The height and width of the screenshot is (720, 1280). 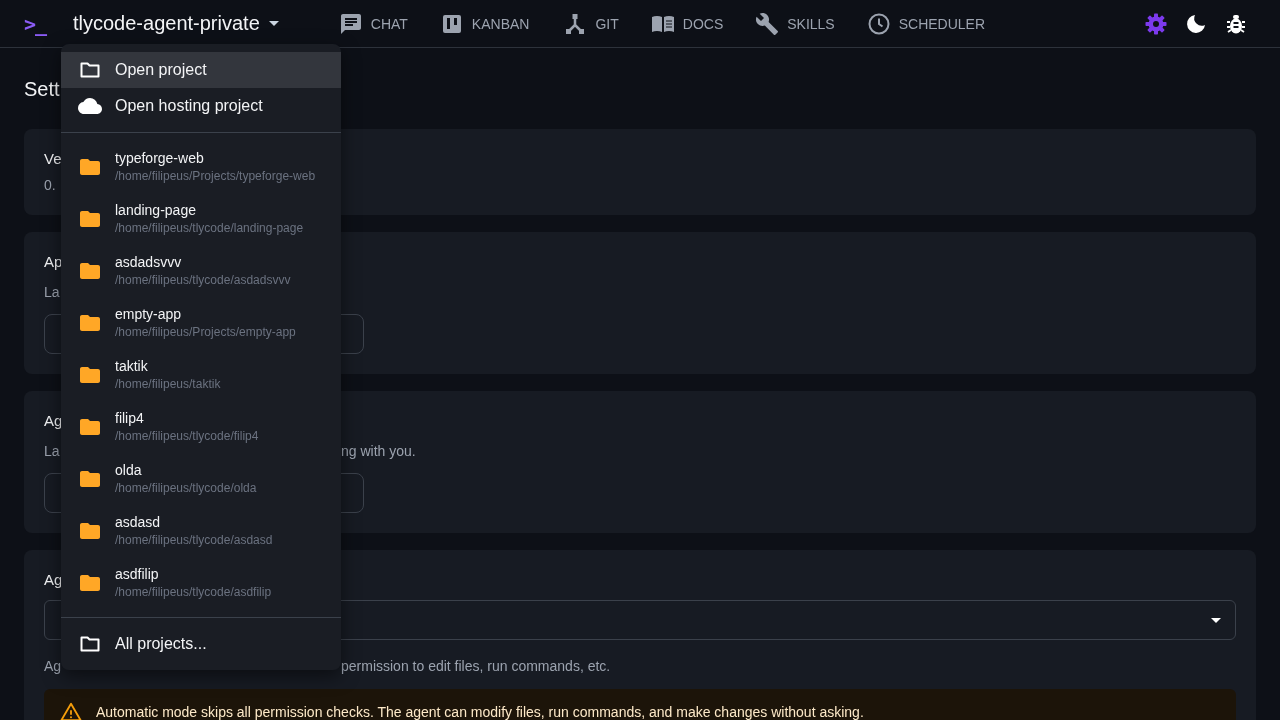 What do you see at coordinates (795, 23) in the screenshot?
I see `nav-tab: SKILLS` at bounding box center [795, 23].